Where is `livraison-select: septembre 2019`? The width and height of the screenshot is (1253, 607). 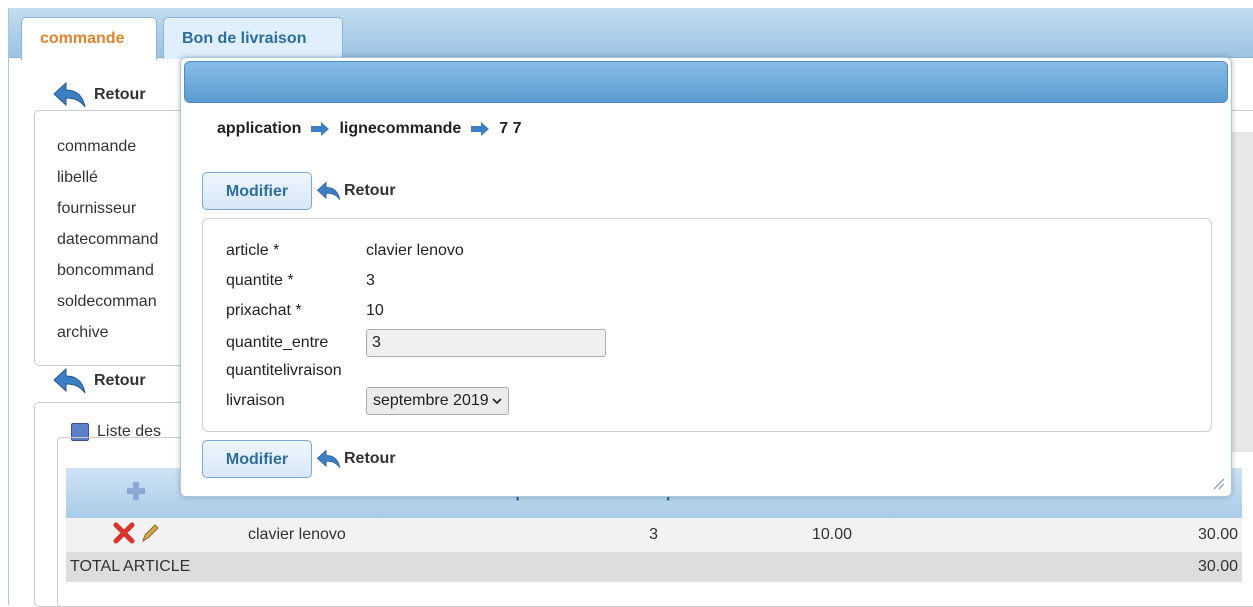
livraison-select: septembre 2019 is located at coordinates (437, 401).